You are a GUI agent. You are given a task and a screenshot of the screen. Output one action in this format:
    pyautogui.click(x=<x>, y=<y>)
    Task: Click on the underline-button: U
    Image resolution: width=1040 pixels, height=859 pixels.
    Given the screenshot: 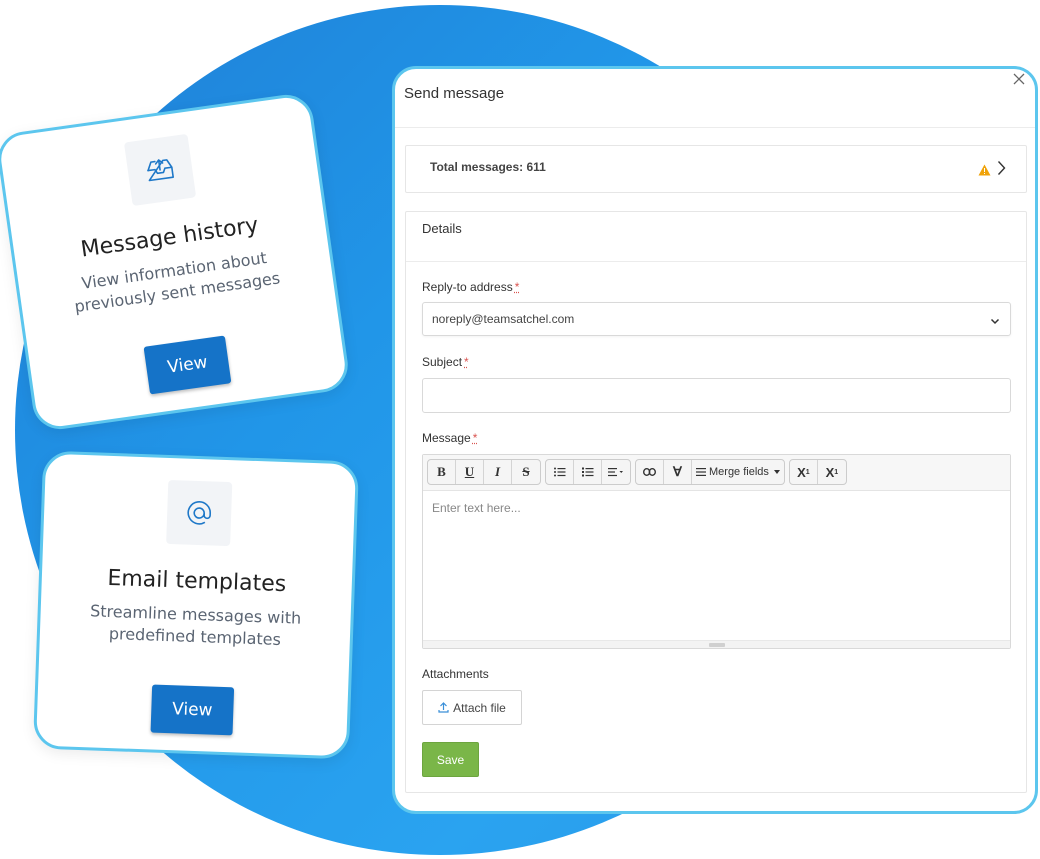 What is the action you would take?
    pyautogui.click(x=470, y=472)
    